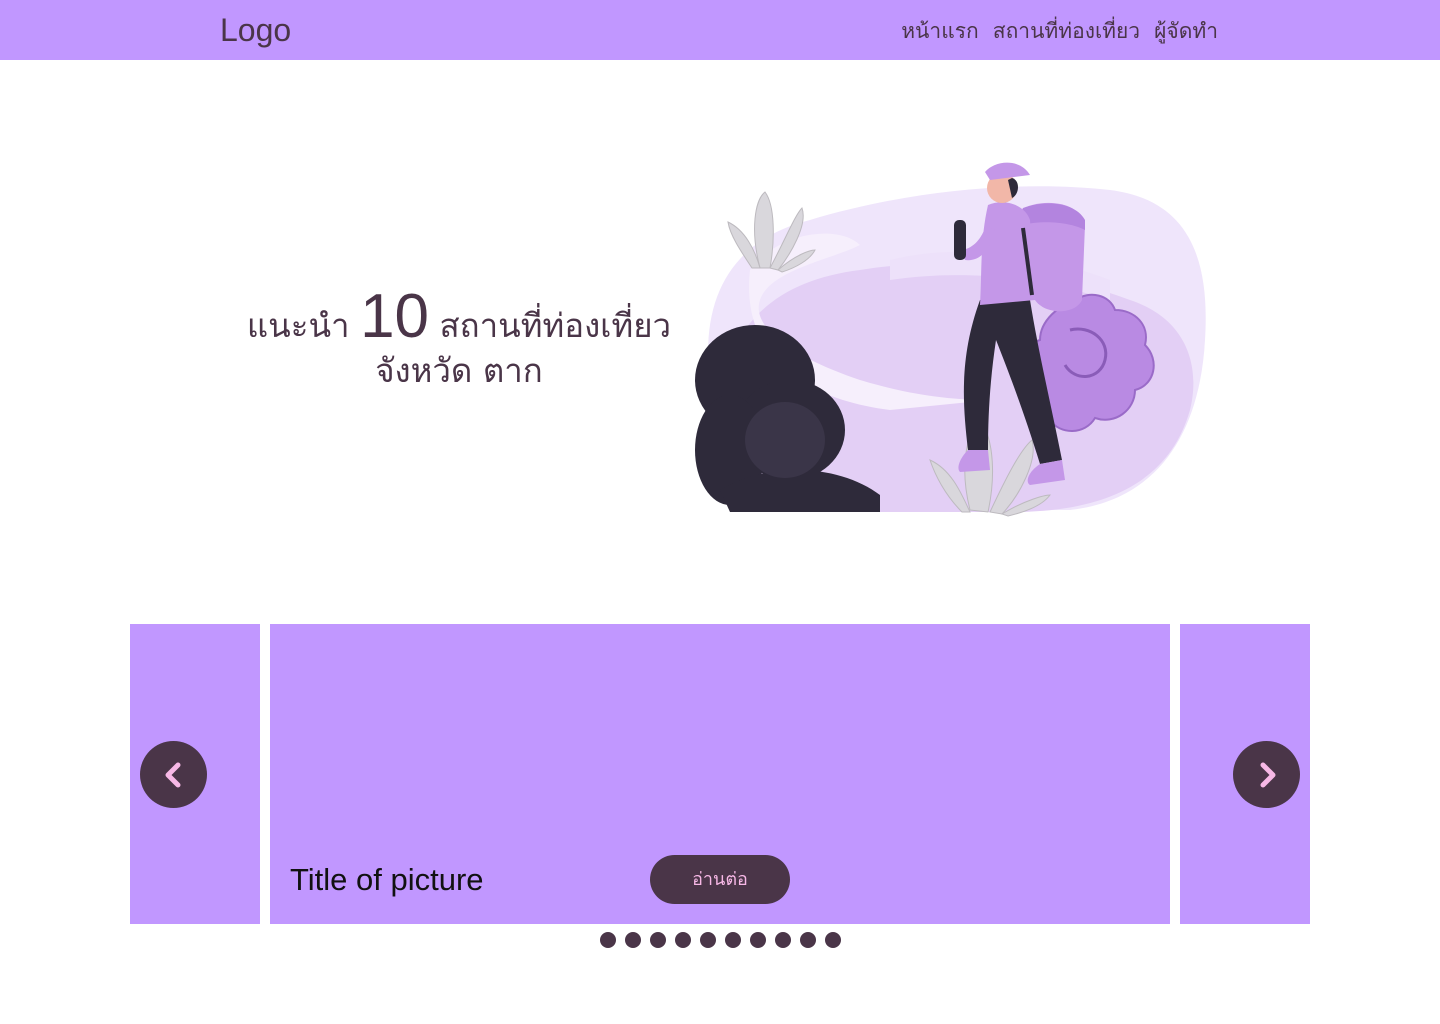  I want to click on slide-title: Title of picture, so click(387, 879).